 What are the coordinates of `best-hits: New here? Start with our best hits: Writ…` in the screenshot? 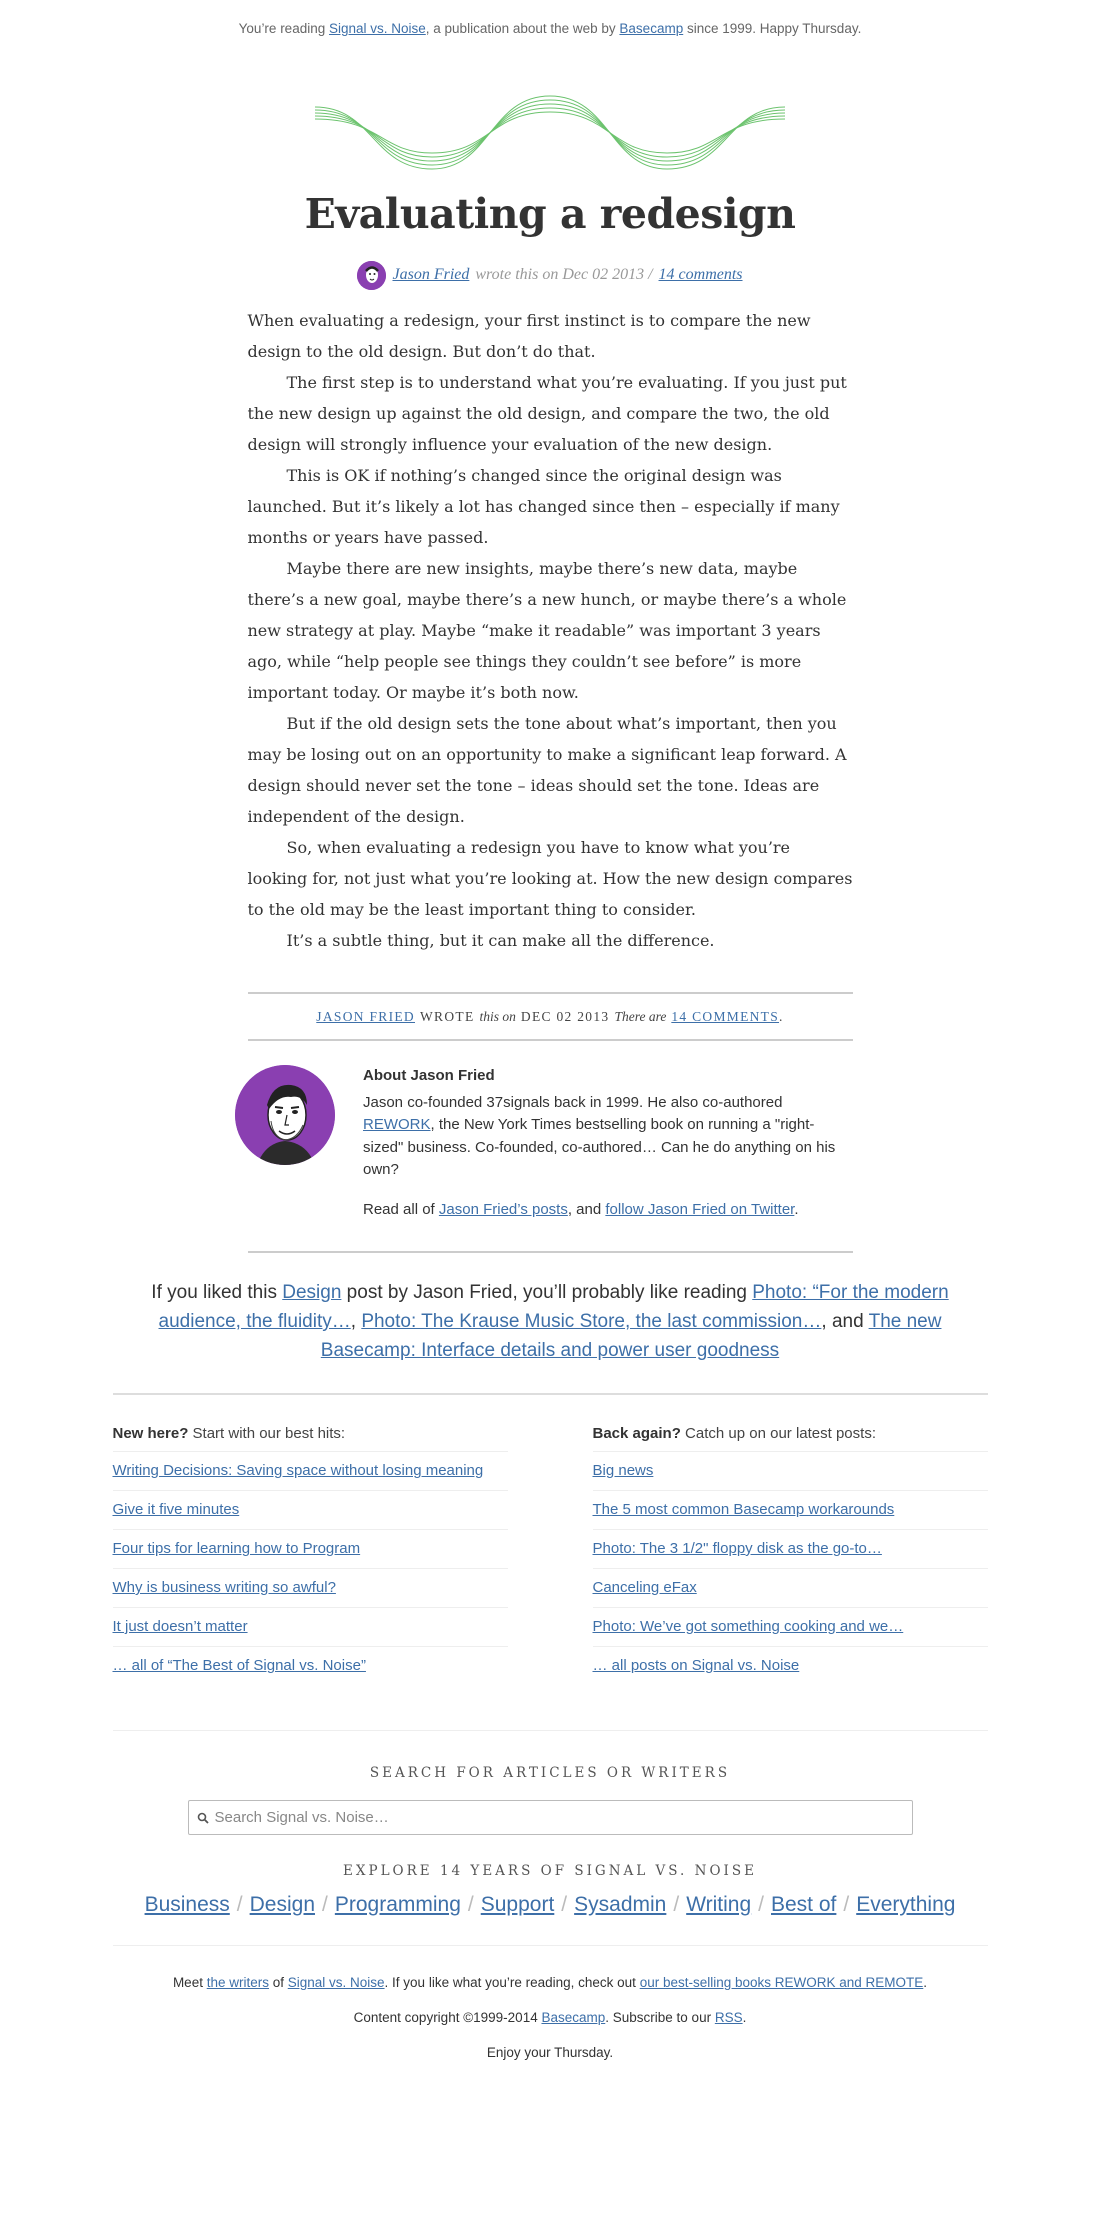 It's located at (310, 1555).